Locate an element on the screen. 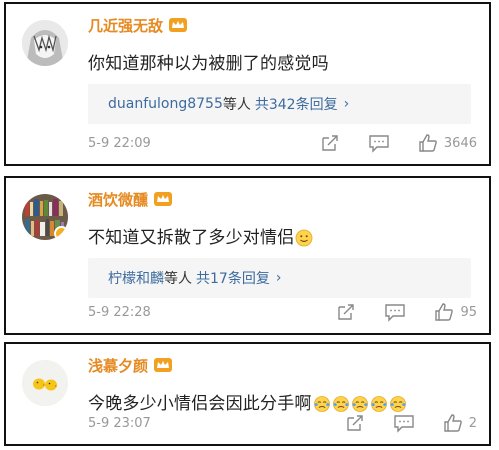 The image size is (499, 450). comment-text: 你知道那种以为被删了的感觉吗 is located at coordinates (208, 64).